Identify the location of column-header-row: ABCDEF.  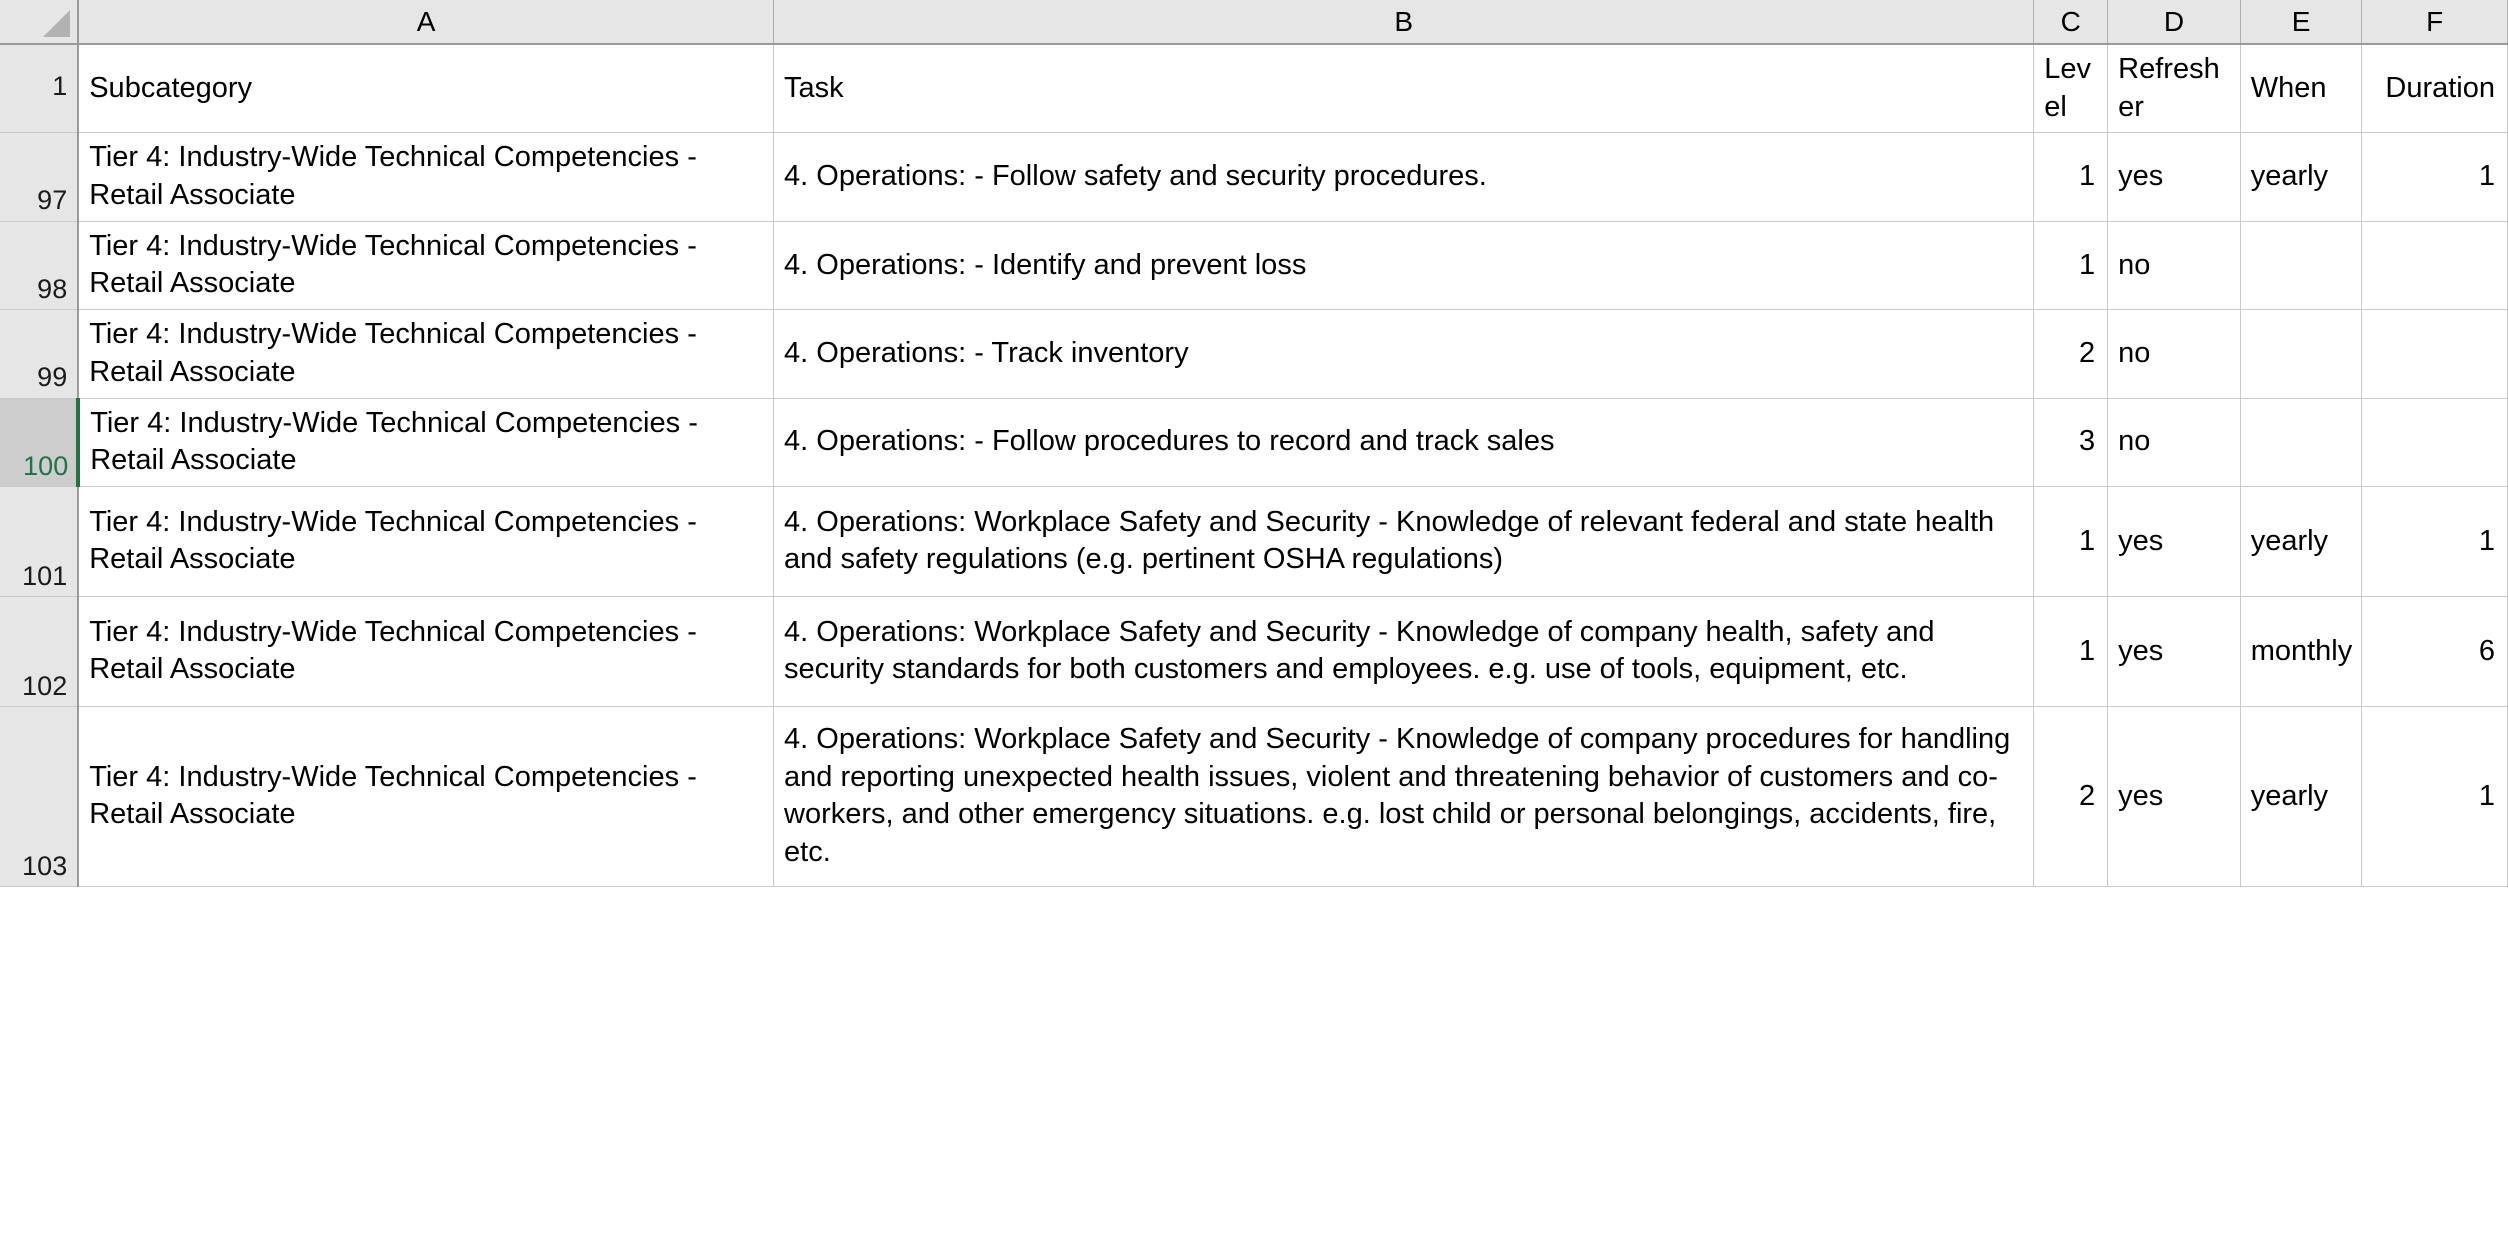
(1254, 22).